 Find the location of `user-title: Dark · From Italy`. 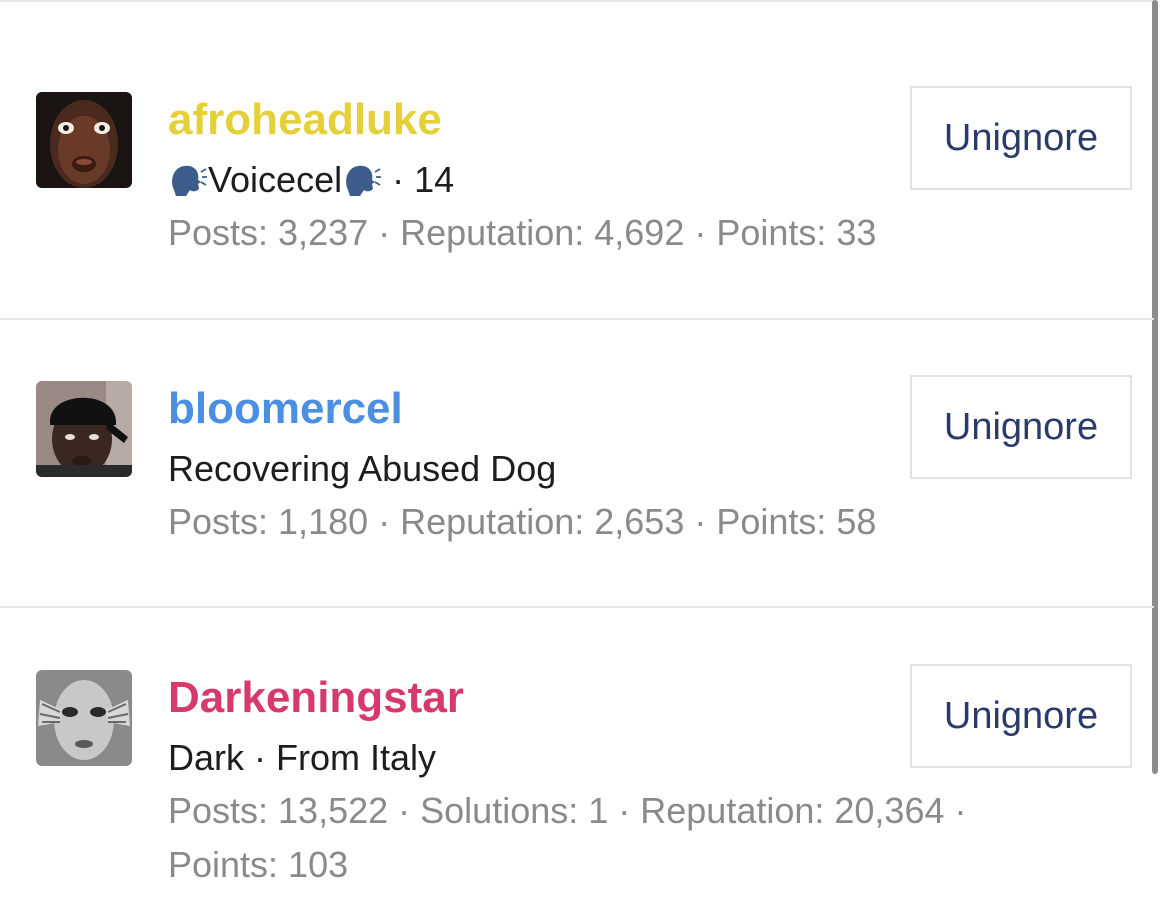

user-title: Dark · From Italy is located at coordinates (302, 757).